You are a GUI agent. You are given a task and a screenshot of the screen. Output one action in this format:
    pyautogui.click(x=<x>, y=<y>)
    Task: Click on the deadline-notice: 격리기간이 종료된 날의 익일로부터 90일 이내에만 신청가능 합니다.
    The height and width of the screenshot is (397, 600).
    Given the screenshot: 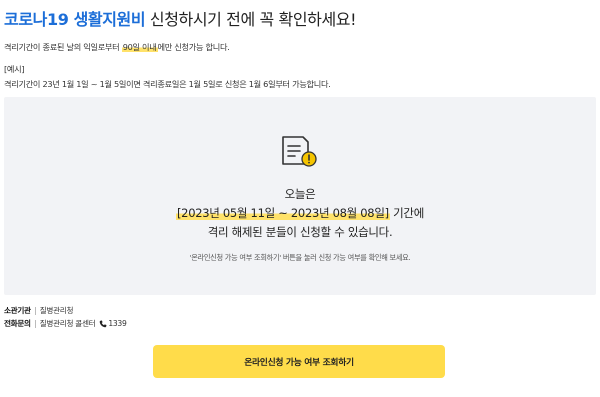 What is the action you would take?
    pyautogui.click(x=117, y=47)
    